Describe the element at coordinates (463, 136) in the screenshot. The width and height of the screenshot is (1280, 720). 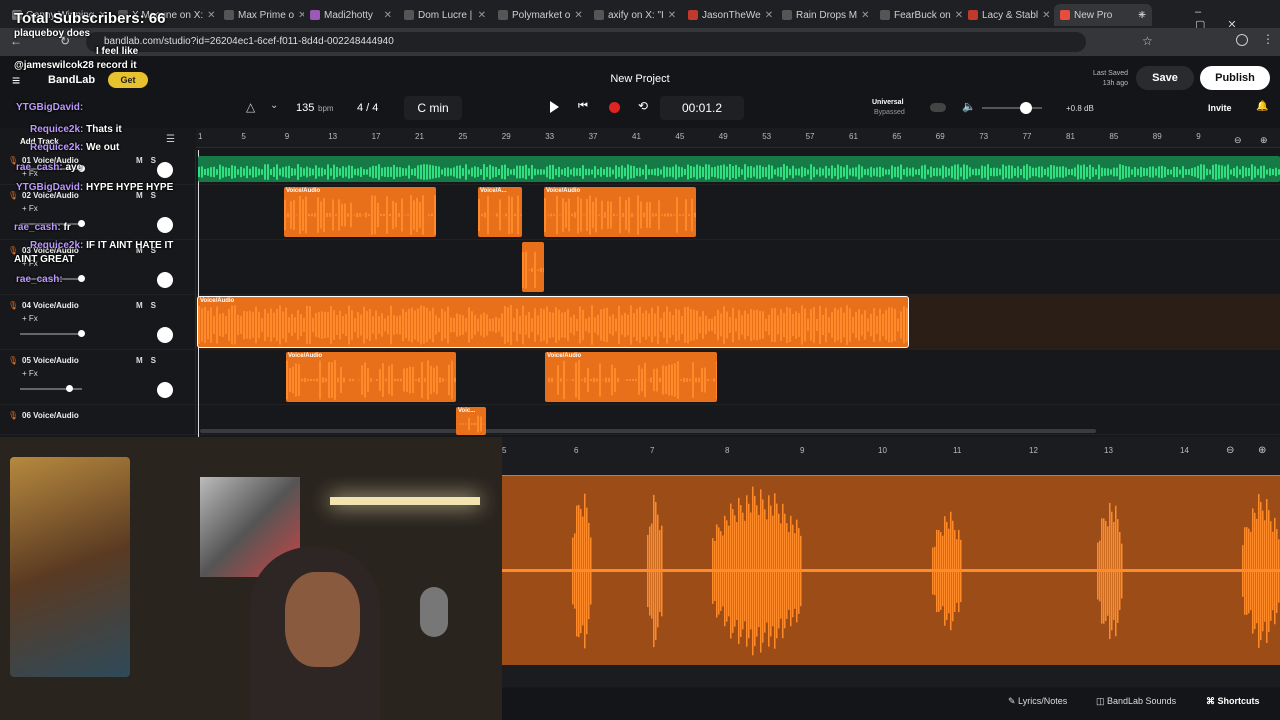
I see `ruler-tick-label: 25` at that location.